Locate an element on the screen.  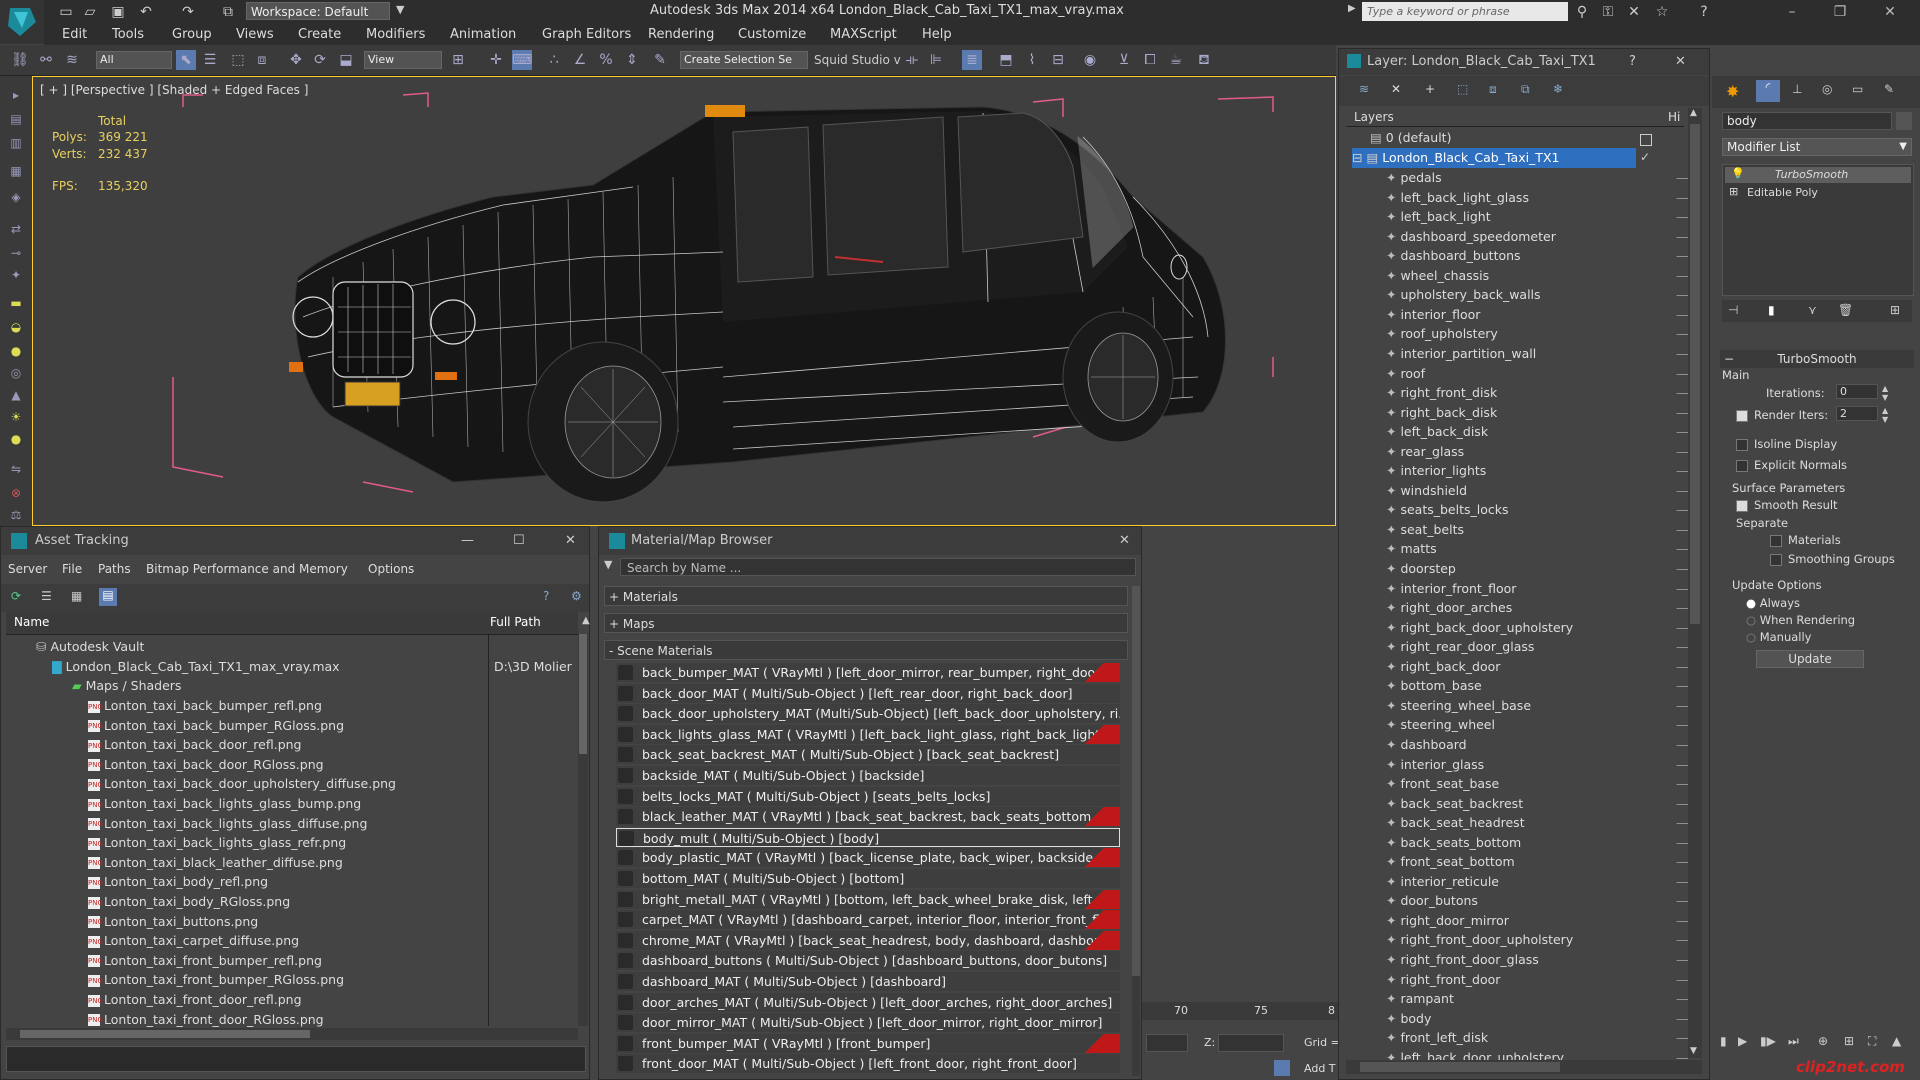
layer-object-row: ✦ roof — is located at coordinates (1551, 374).